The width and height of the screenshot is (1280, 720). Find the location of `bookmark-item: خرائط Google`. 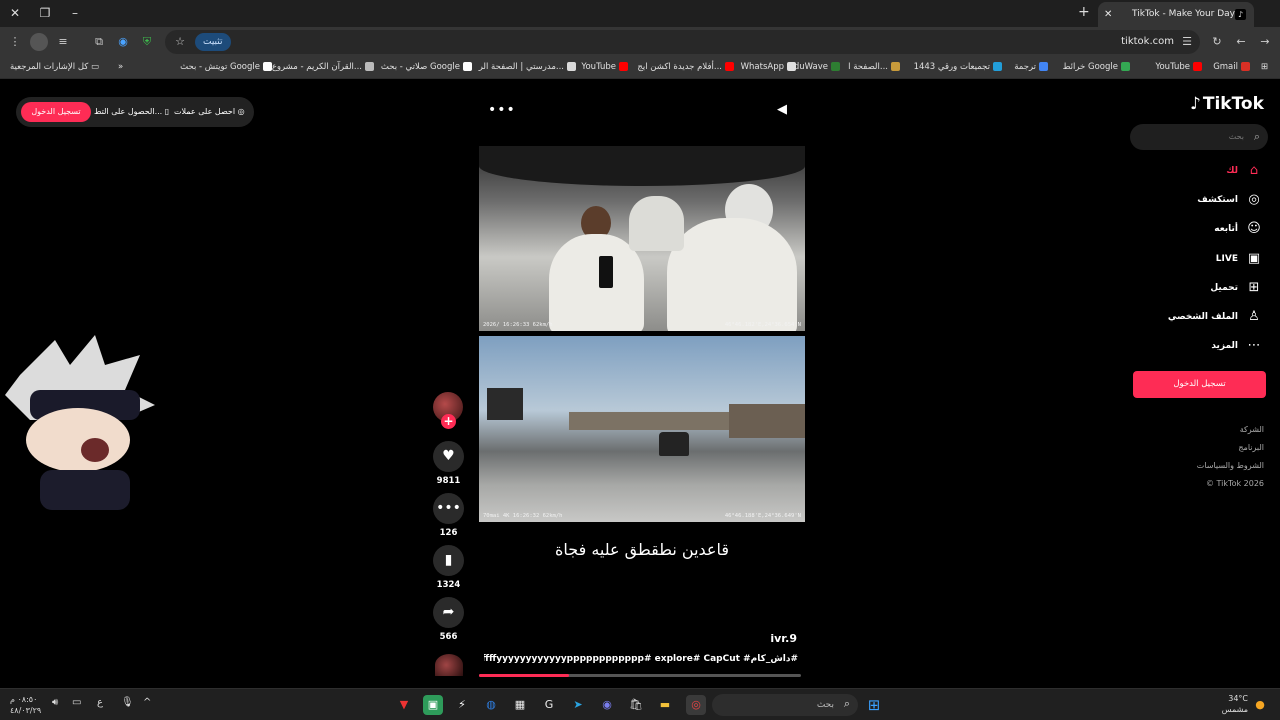

bookmark-item: خرائط Google is located at coordinates (1096, 67).